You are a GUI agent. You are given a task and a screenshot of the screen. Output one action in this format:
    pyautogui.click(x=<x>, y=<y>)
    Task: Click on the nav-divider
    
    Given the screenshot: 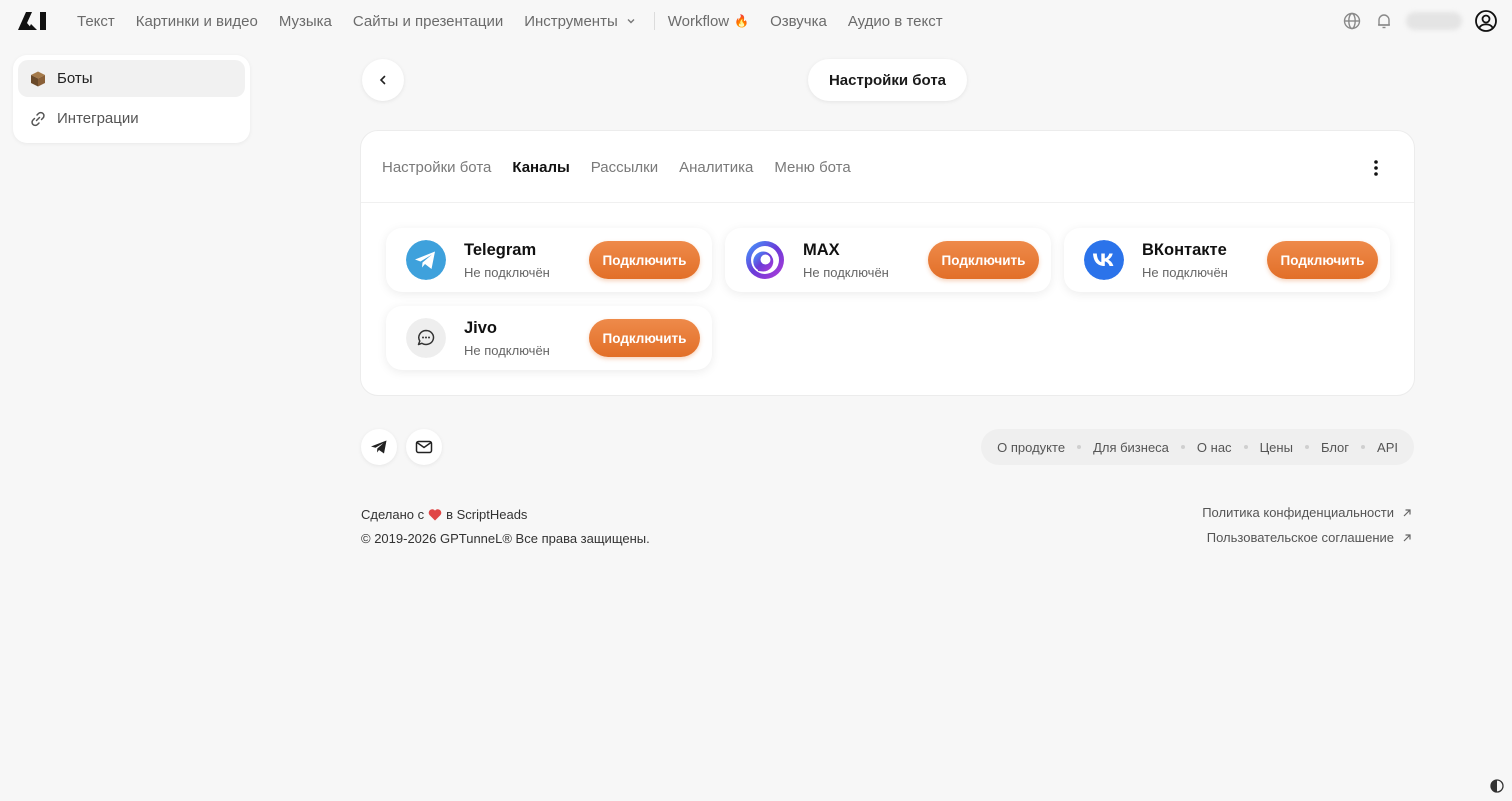 What is the action you would take?
    pyautogui.click(x=654, y=21)
    